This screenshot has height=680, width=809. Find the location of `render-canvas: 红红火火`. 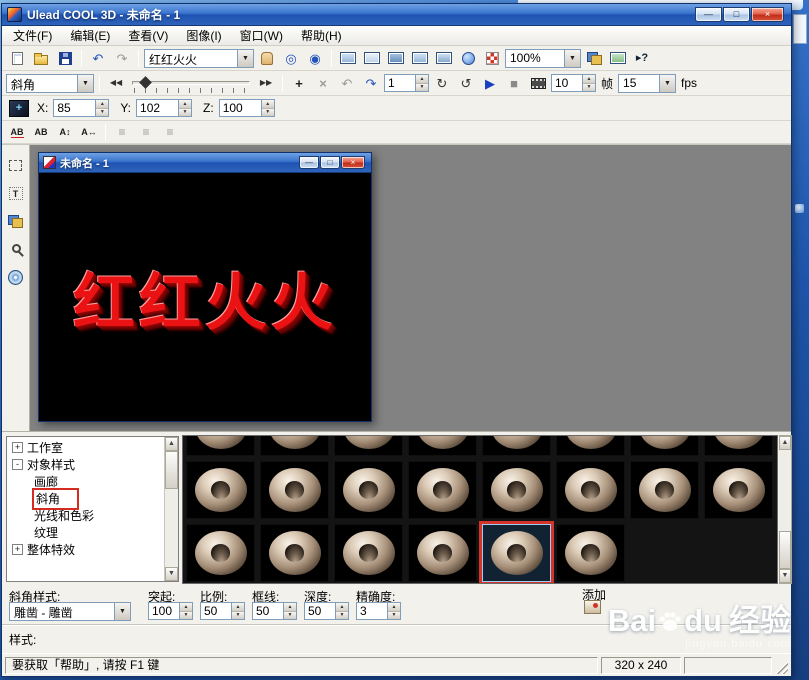

render-canvas: 红红火火 is located at coordinates (205, 297).